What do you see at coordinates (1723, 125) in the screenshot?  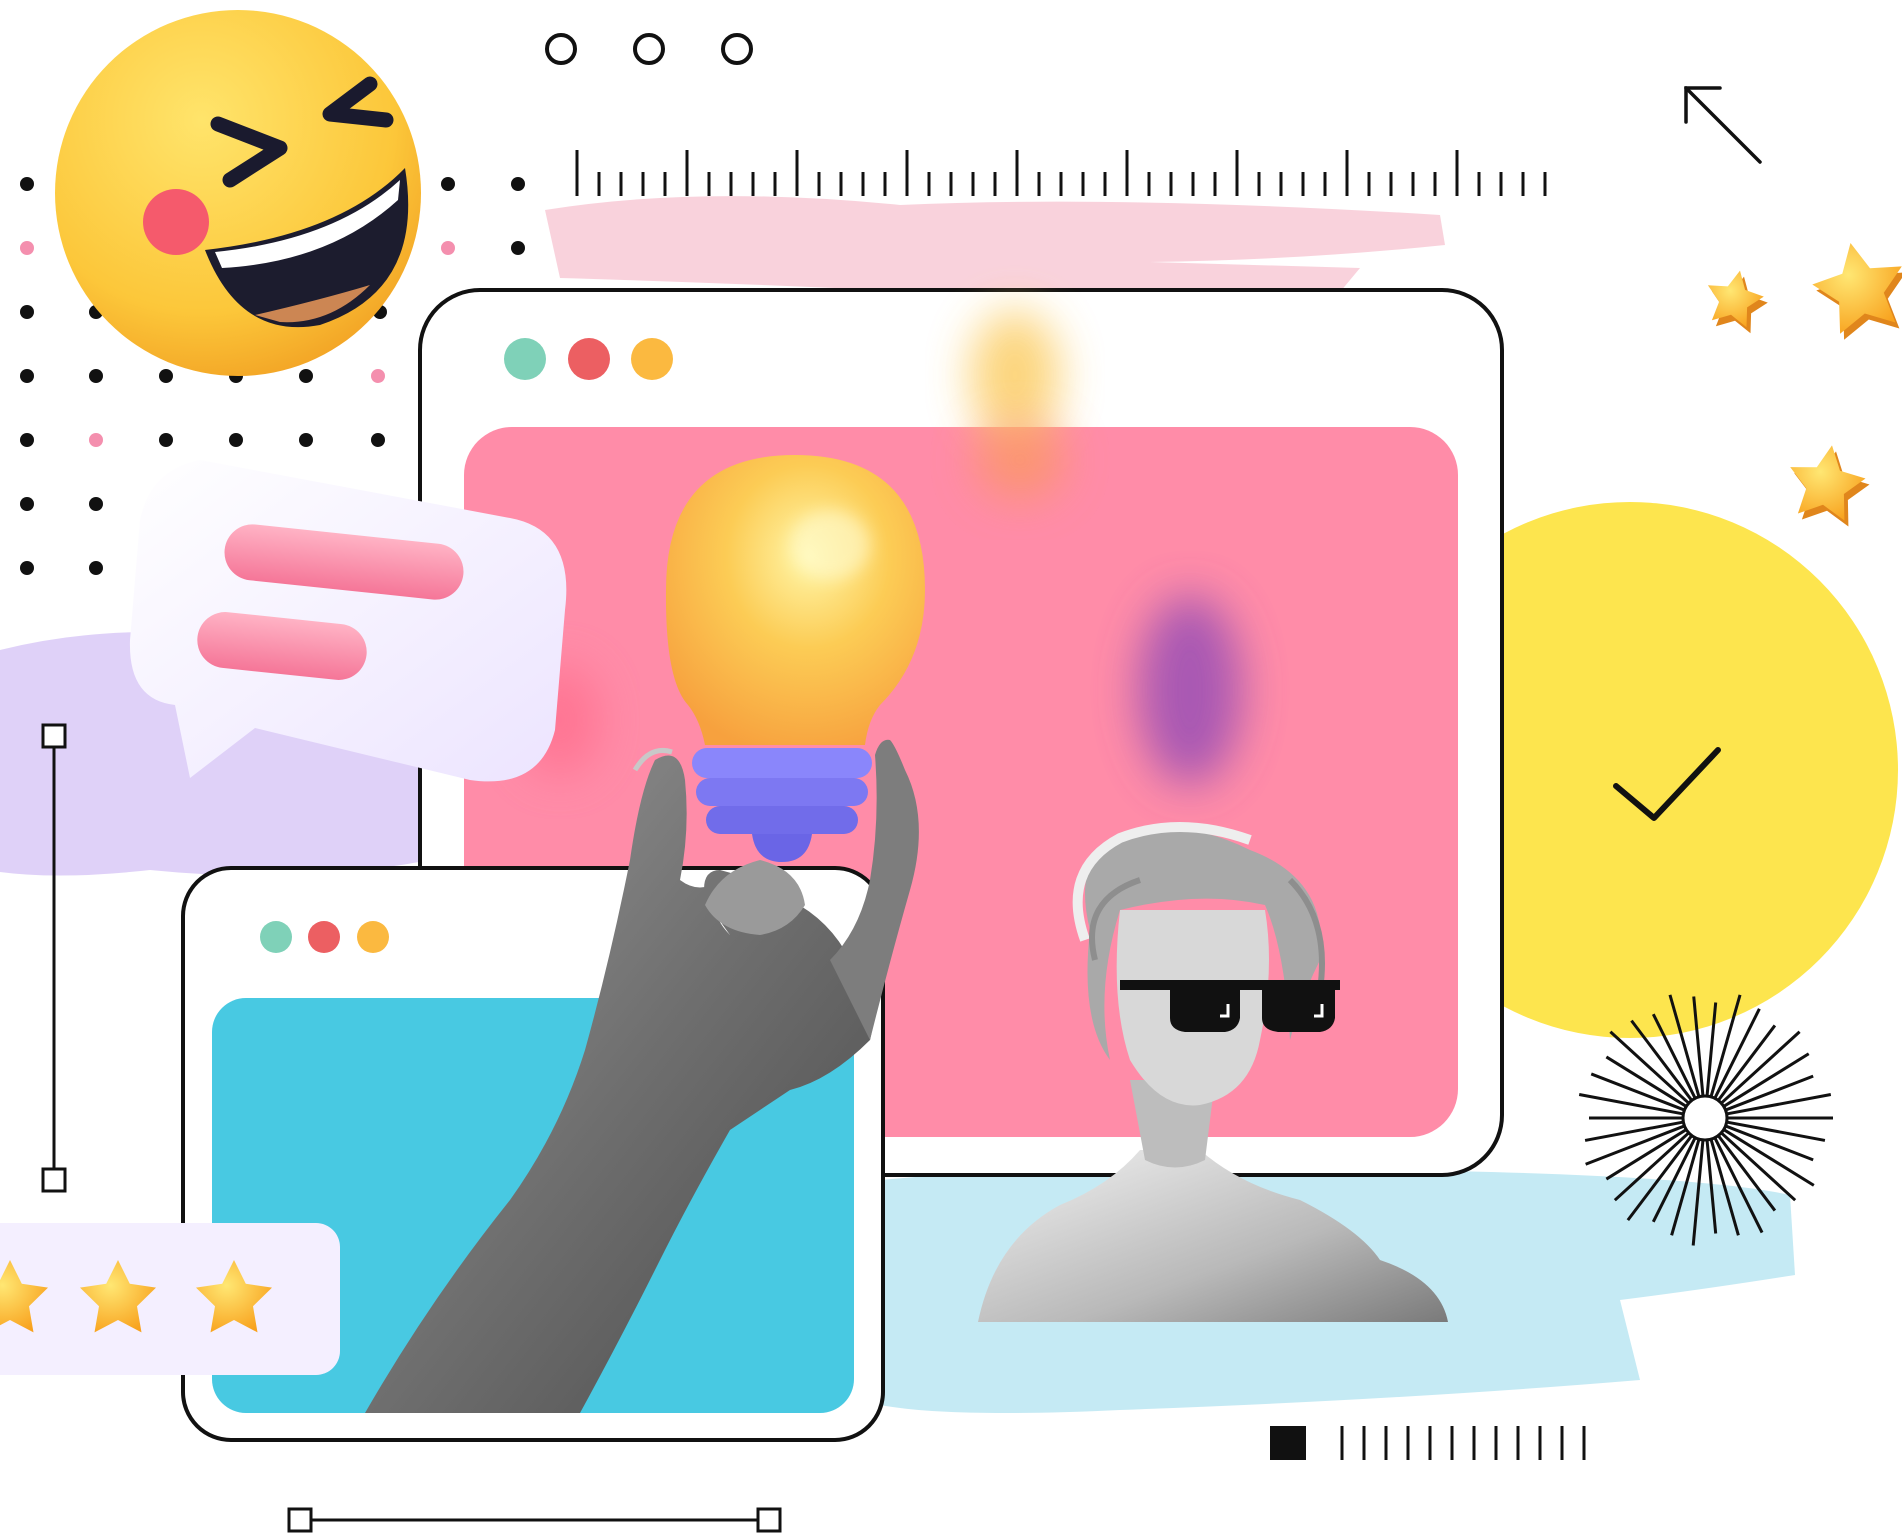 I see `arrow-up-left-icon` at bounding box center [1723, 125].